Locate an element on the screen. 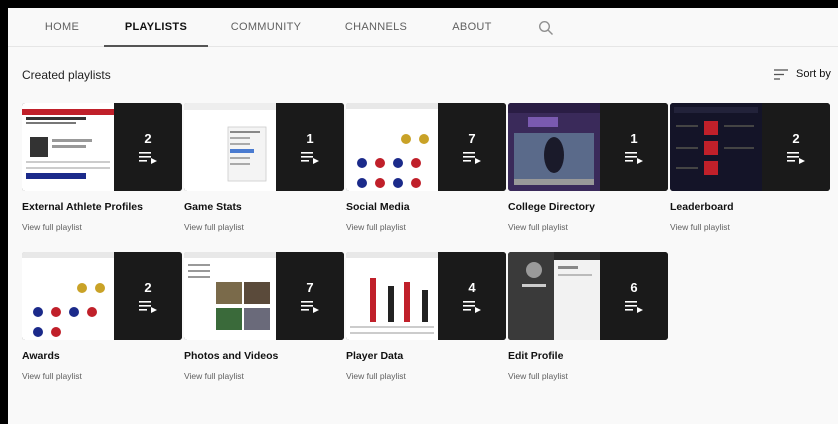 The height and width of the screenshot is (424, 838). sort-label: Sort by is located at coordinates (813, 74).